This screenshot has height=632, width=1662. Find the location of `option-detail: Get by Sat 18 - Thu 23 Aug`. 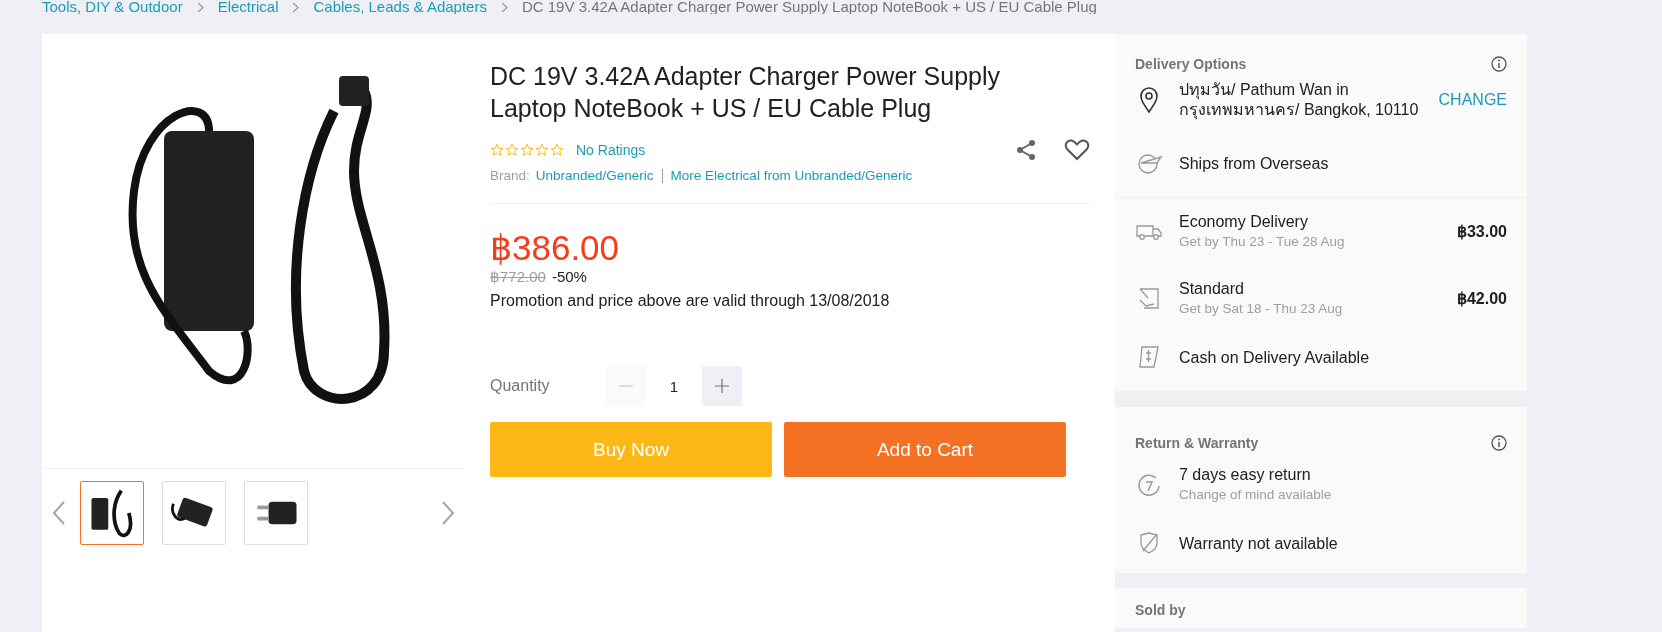

option-detail: Get by Sat 18 - Thu 23 Aug is located at coordinates (1261, 309).